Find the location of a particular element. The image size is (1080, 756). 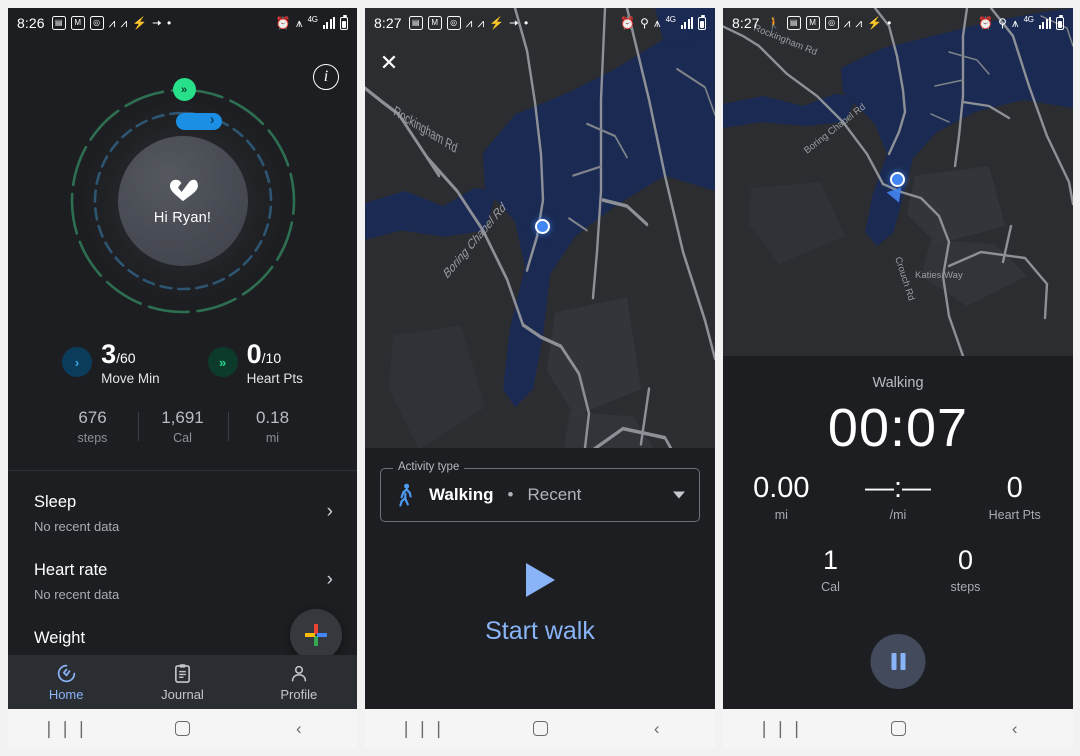

signal-icon is located at coordinates (328, 23).